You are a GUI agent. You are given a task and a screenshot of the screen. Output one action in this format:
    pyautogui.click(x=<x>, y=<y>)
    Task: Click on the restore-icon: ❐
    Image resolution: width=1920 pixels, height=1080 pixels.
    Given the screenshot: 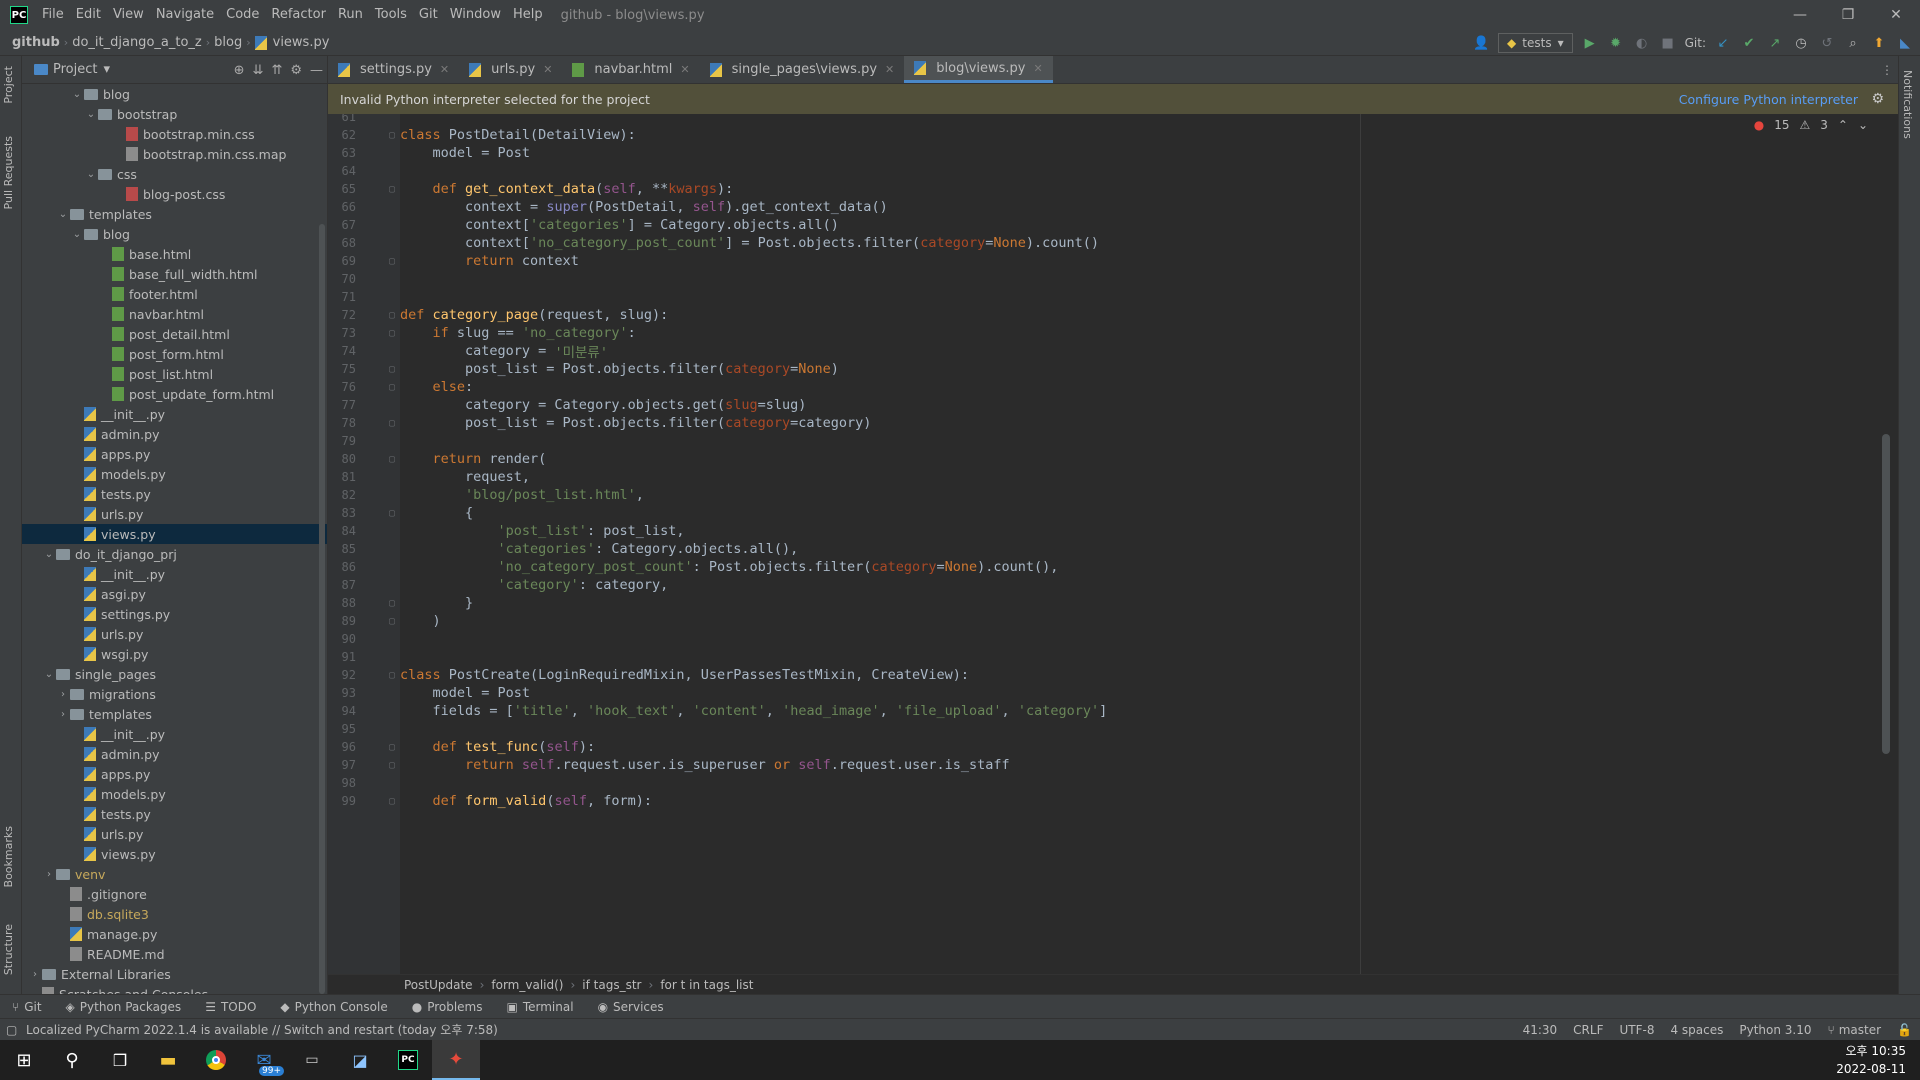 What is the action you would take?
    pyautogui.click(x=1848, y=15)
    